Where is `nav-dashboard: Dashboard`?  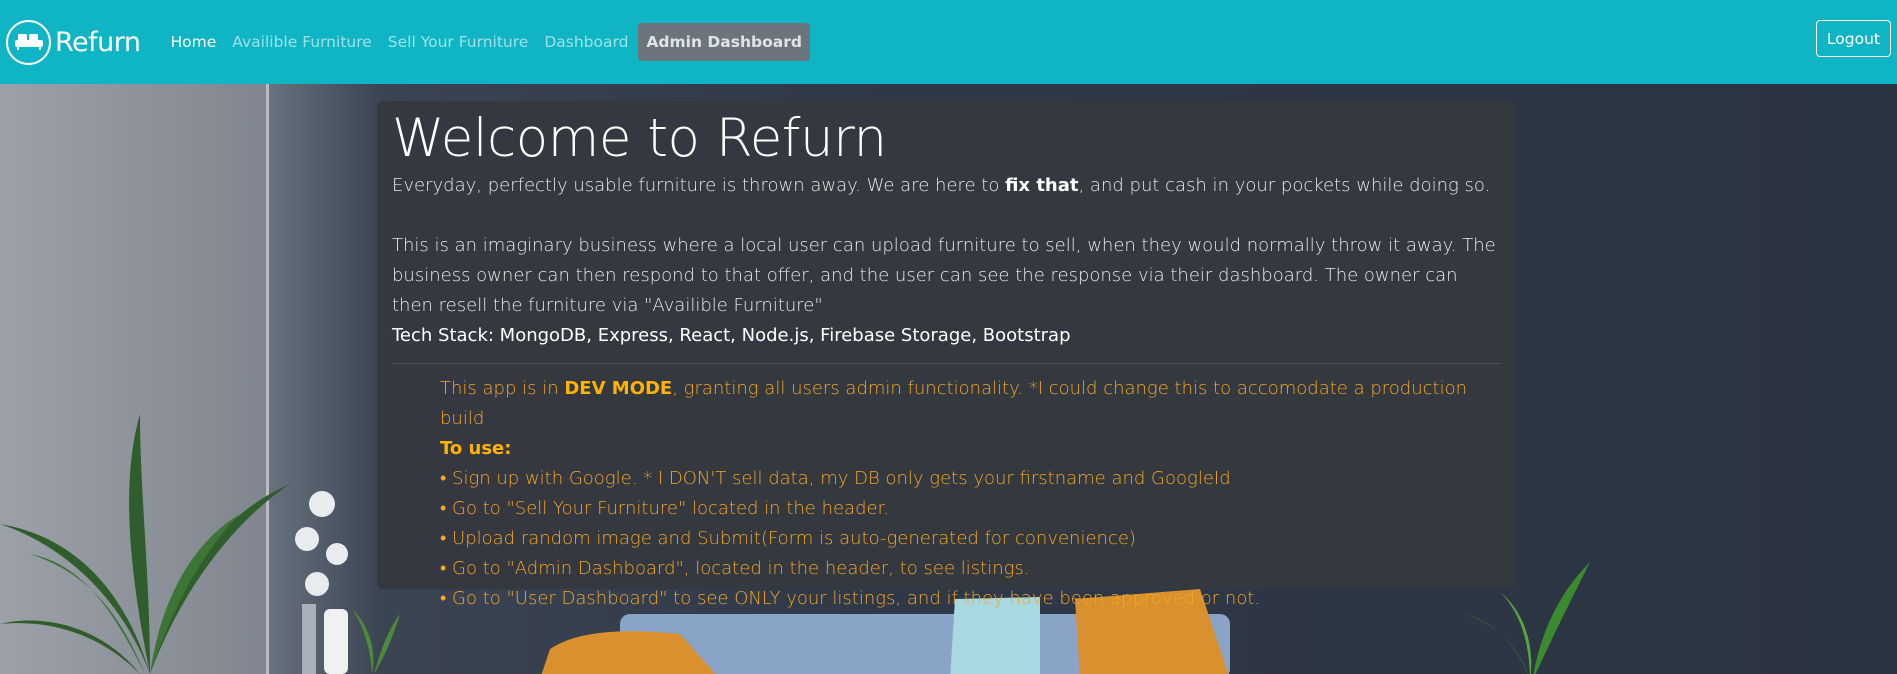
nav-dashboard: Dashboard is located at coordinates (586, 42).